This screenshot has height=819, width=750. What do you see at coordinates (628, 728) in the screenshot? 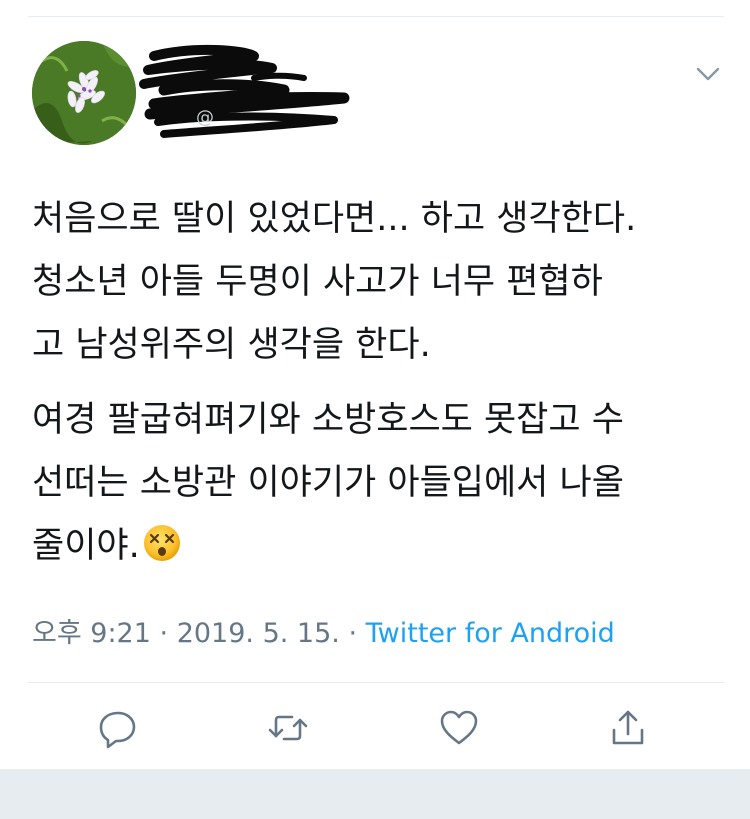
I see `share-upload-icon` at bounding box center [628, 728].